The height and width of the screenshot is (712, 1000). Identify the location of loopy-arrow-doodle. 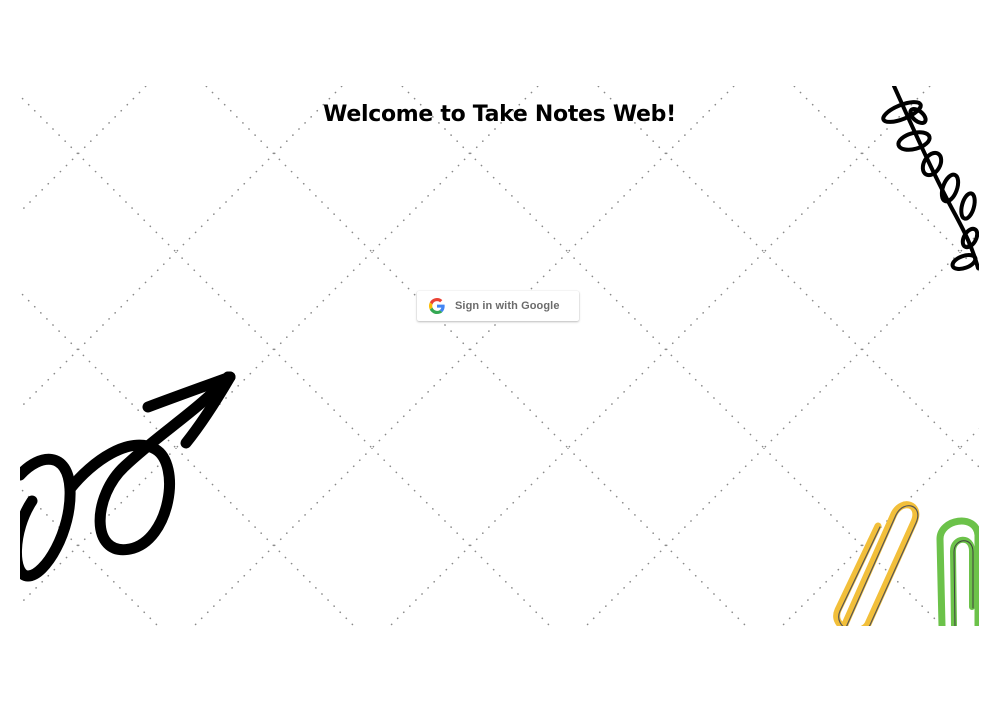
(128, 476).